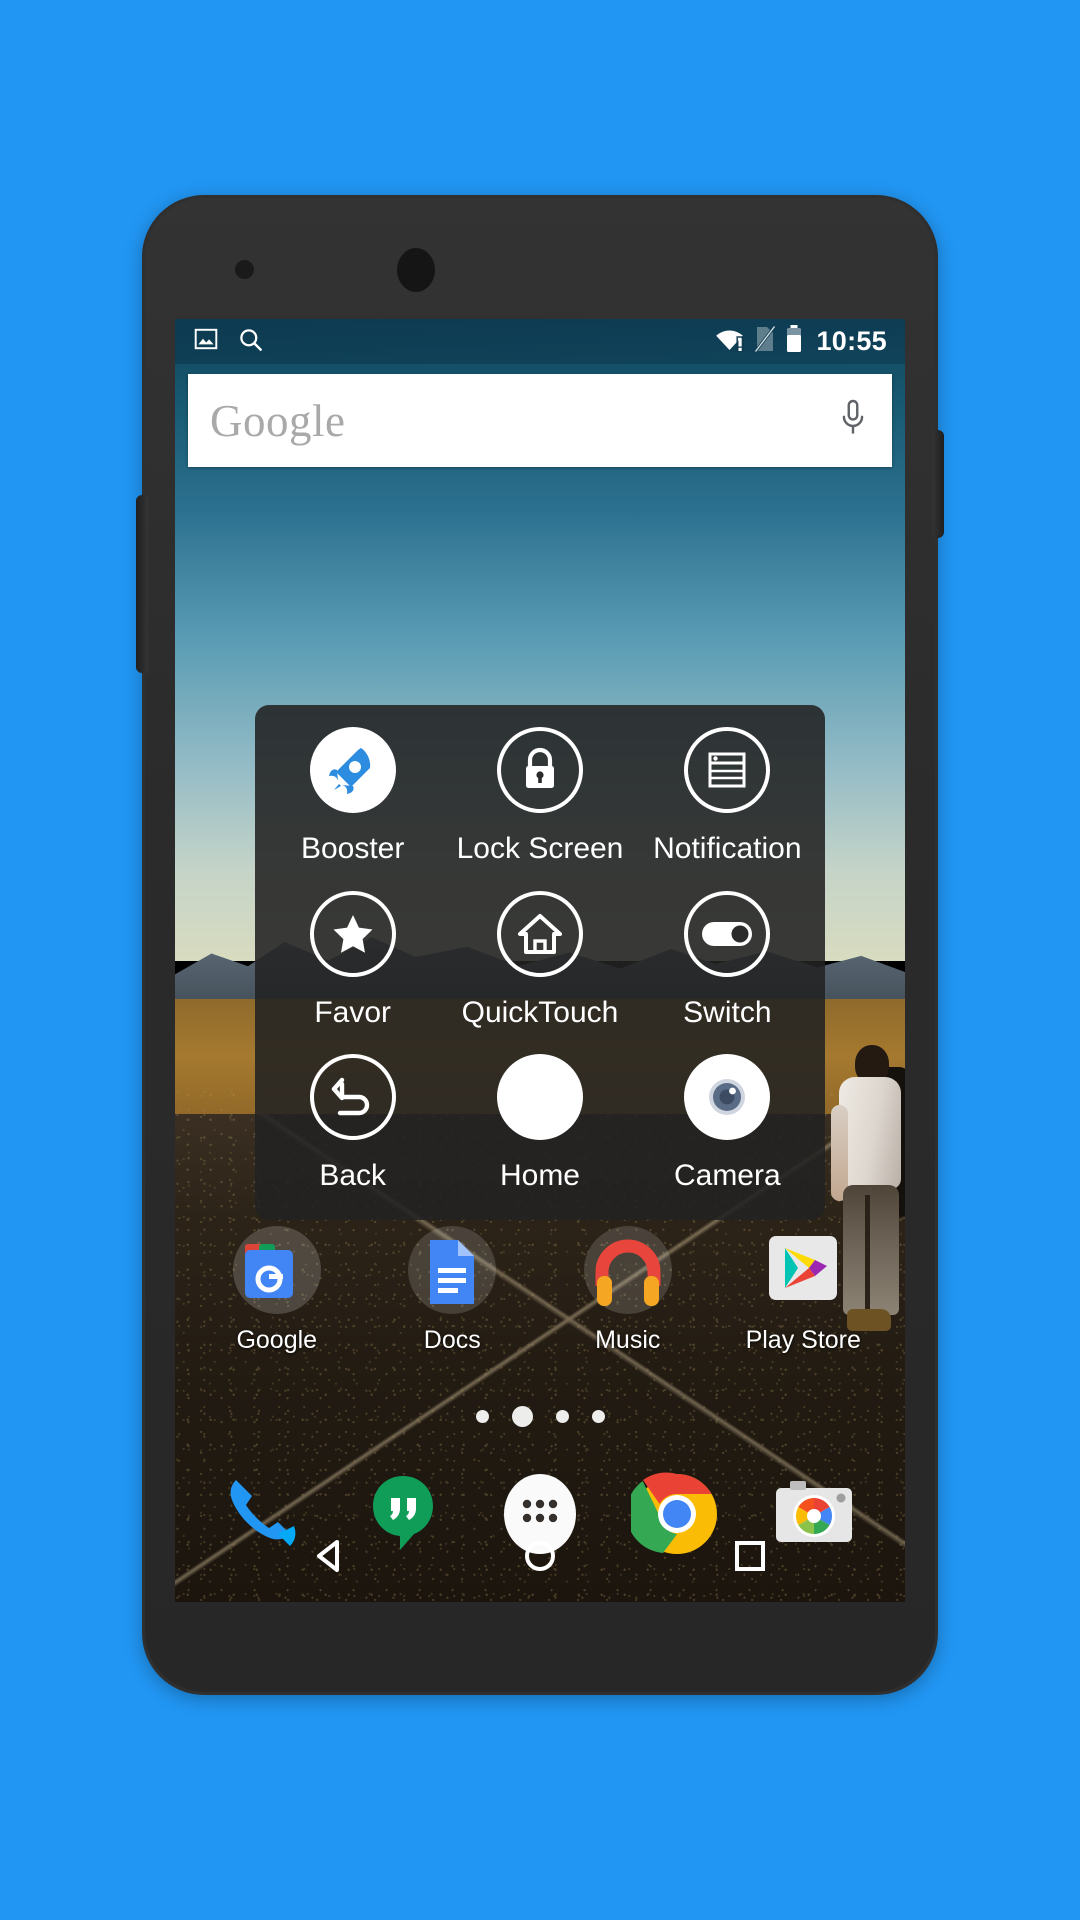 This screenshot has width=1080, height=1920. Describe the element at coordinates (727, 770) in the screenshot. I see `notification-list-icon` at that location.